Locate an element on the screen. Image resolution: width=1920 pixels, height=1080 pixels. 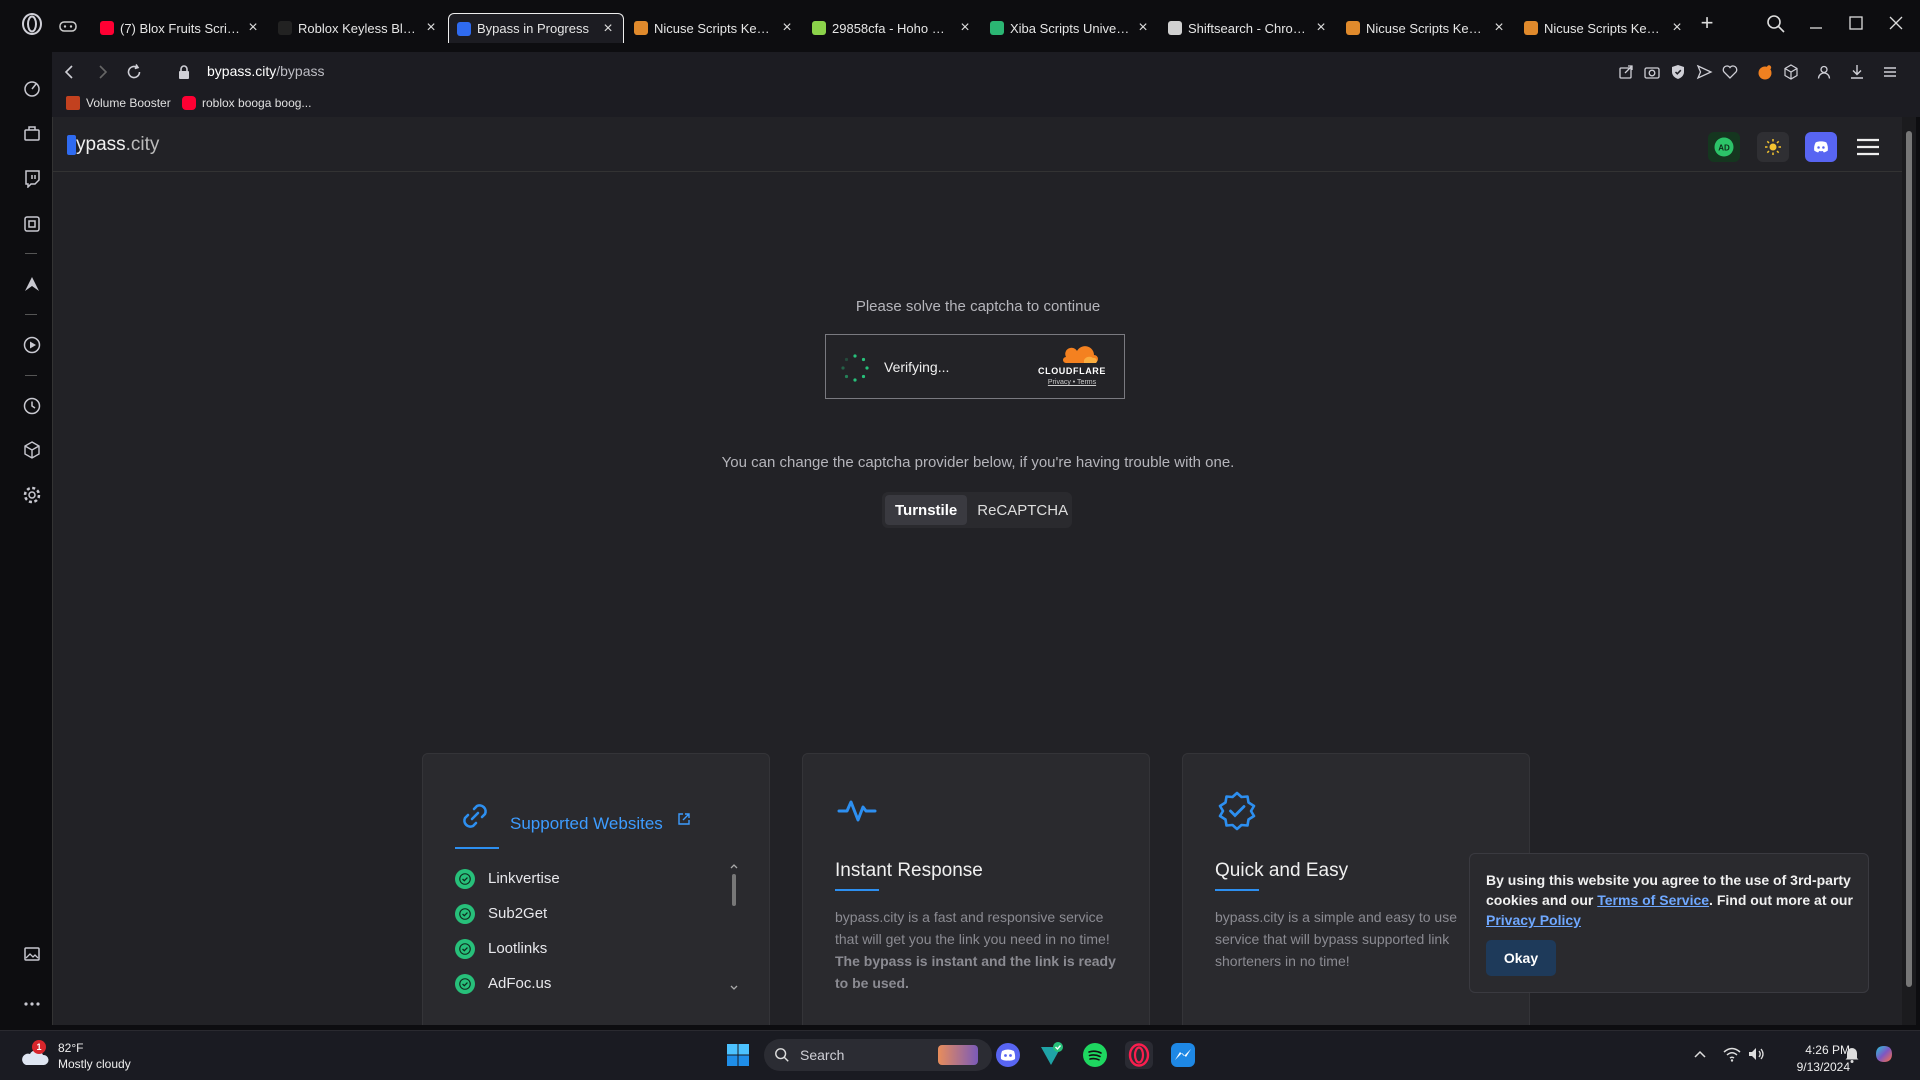
sites-list-scrollbar is located at coordinates (734, 927).